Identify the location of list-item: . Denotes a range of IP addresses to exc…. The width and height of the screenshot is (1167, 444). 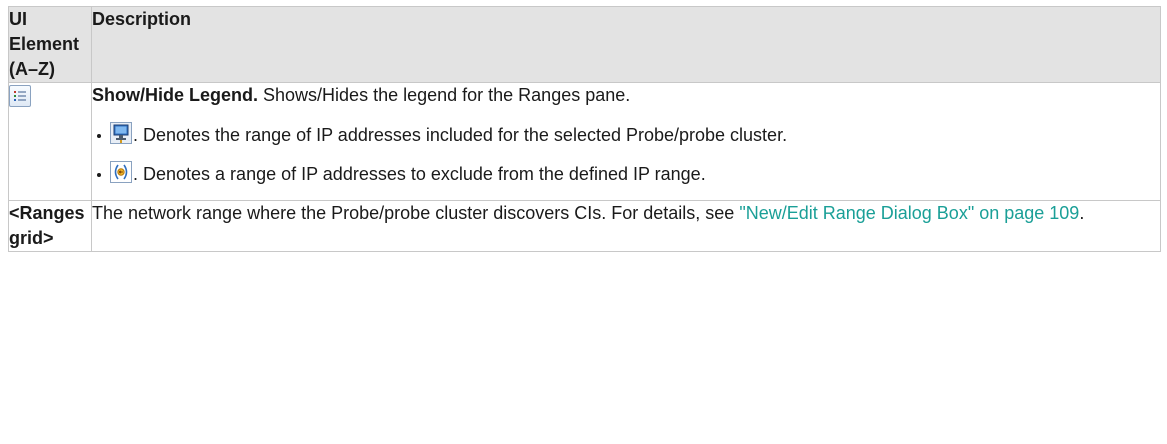
(628, 174).